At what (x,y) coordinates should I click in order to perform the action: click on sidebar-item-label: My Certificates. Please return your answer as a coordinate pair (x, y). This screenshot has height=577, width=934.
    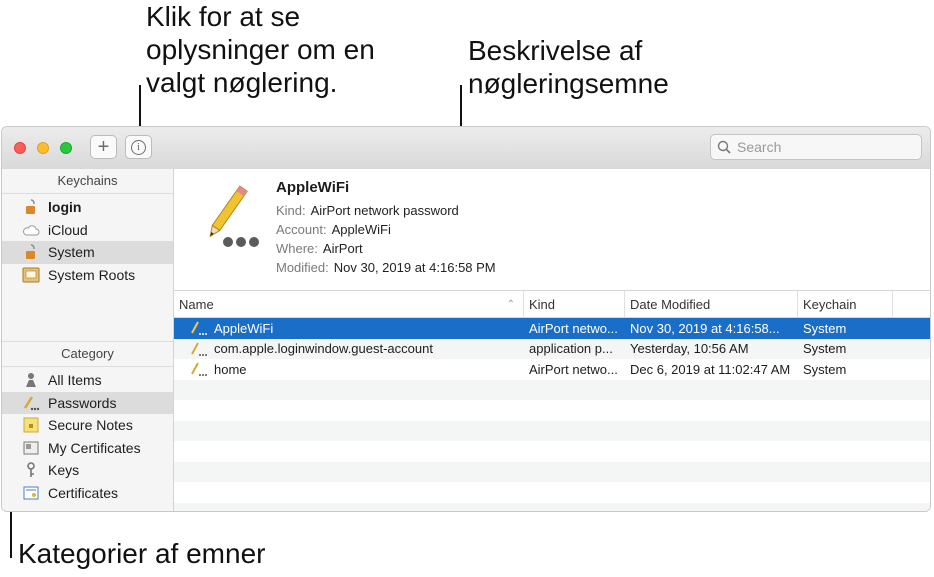
    Looking at the image, I should click on (94, 447).